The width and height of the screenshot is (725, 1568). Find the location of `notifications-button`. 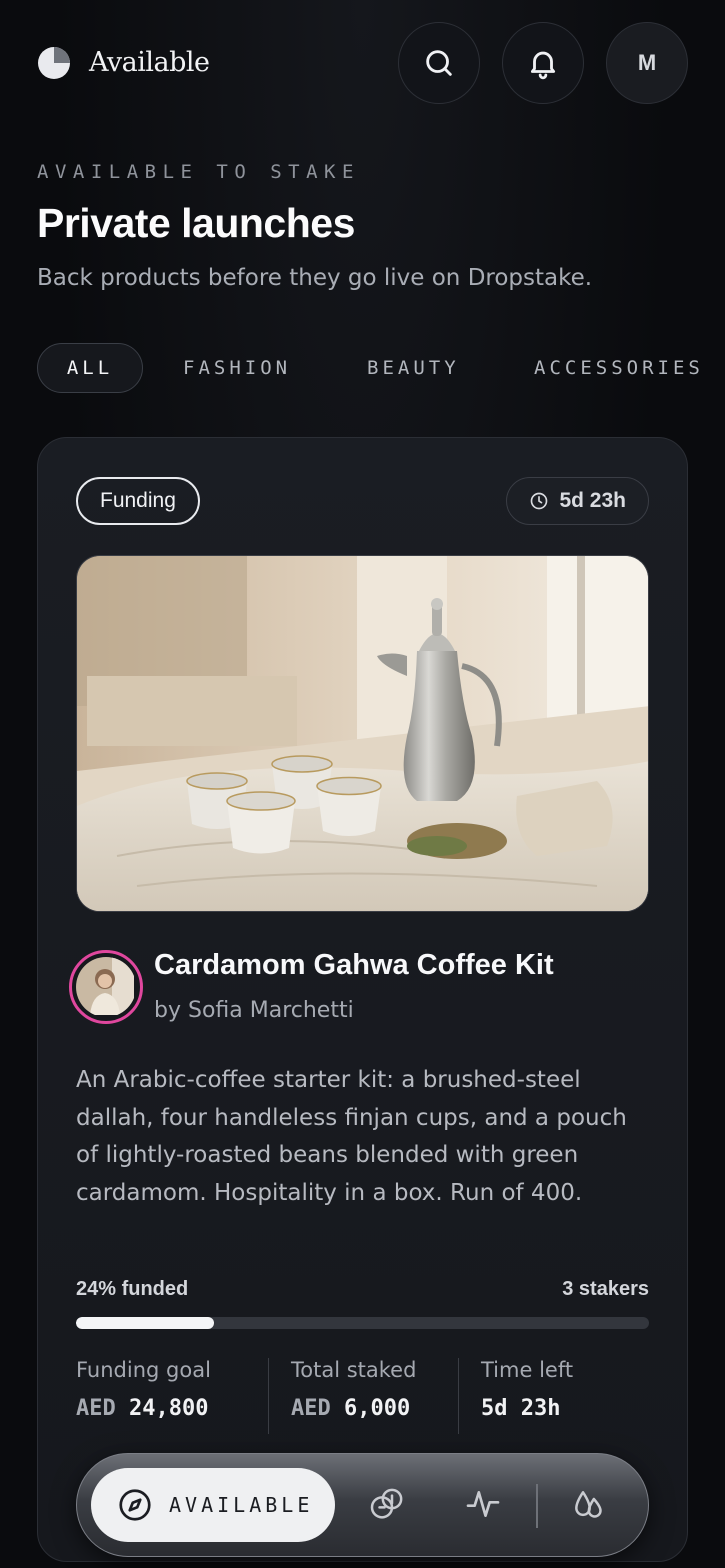

notifications-button is located at coordinates (543, 63).